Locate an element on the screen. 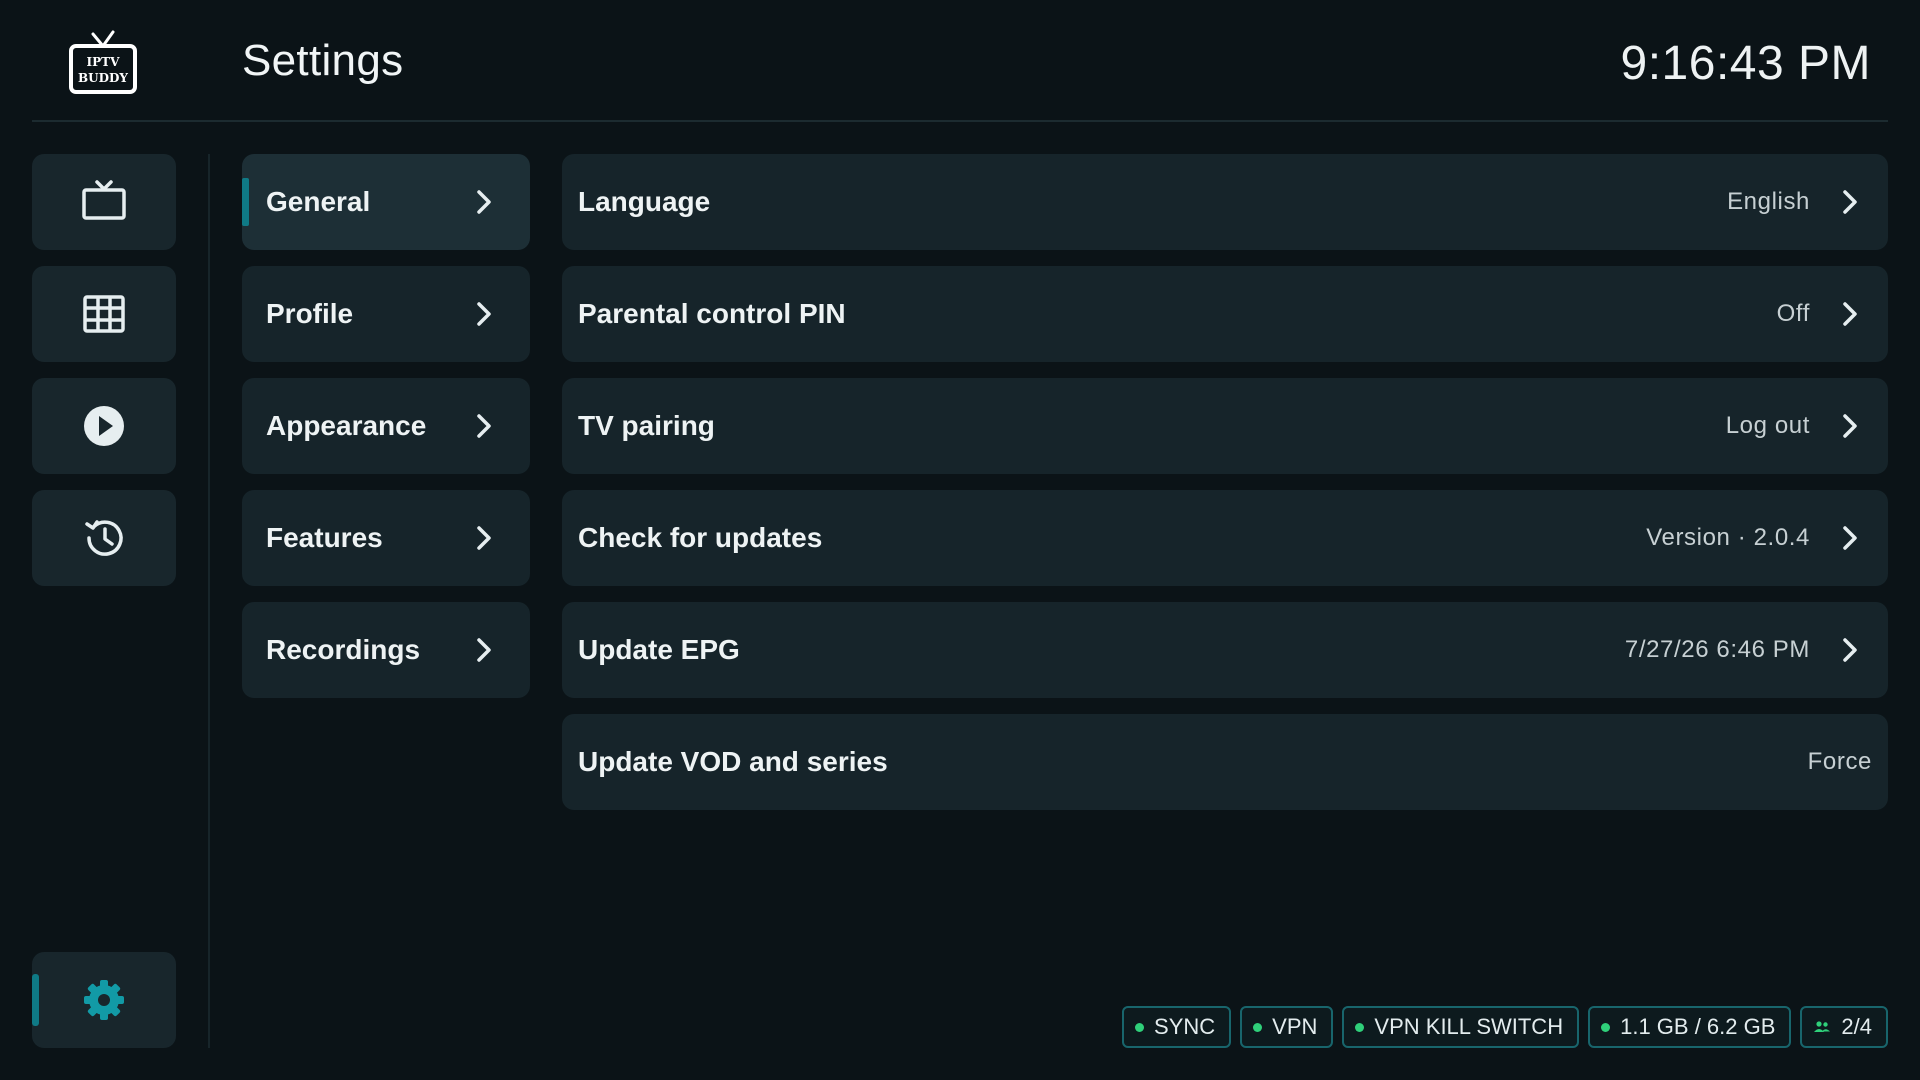 The height and width of the screenshot is (1080, 1920). category-label: Recordings is located at coordinates (343, 649).